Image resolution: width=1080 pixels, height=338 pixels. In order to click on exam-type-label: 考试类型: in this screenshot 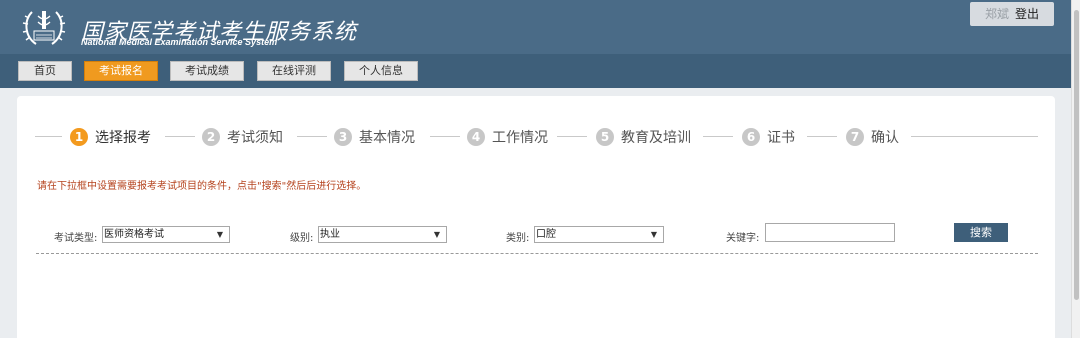, I will do `click(76, 238)`.